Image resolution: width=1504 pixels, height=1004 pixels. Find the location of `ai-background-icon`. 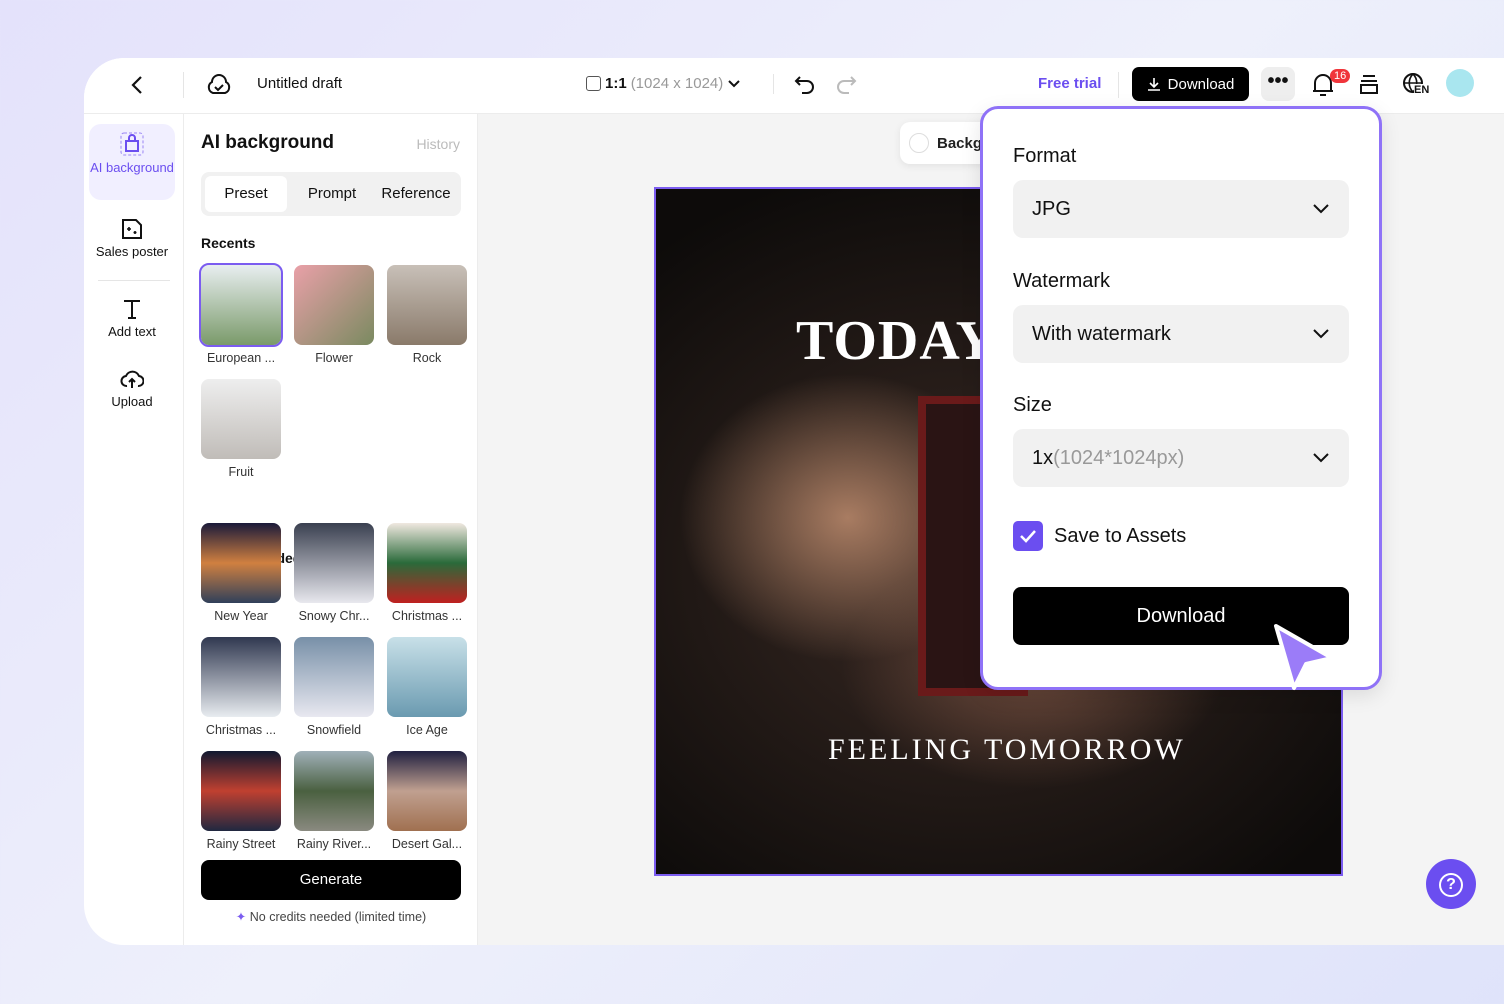

ai-background-icon is located at coordinates (132, 144).